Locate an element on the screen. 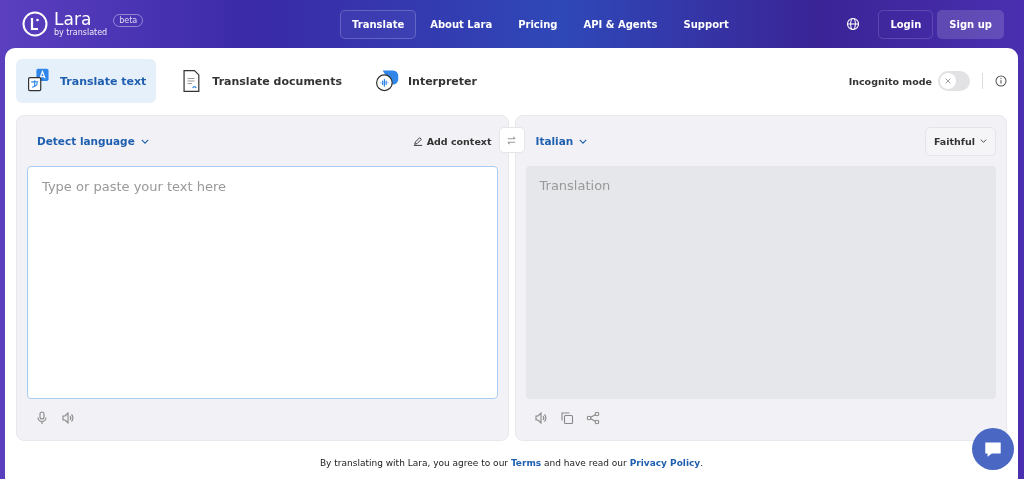  mode-tab: Translate text is located at coordinates (86, 81).